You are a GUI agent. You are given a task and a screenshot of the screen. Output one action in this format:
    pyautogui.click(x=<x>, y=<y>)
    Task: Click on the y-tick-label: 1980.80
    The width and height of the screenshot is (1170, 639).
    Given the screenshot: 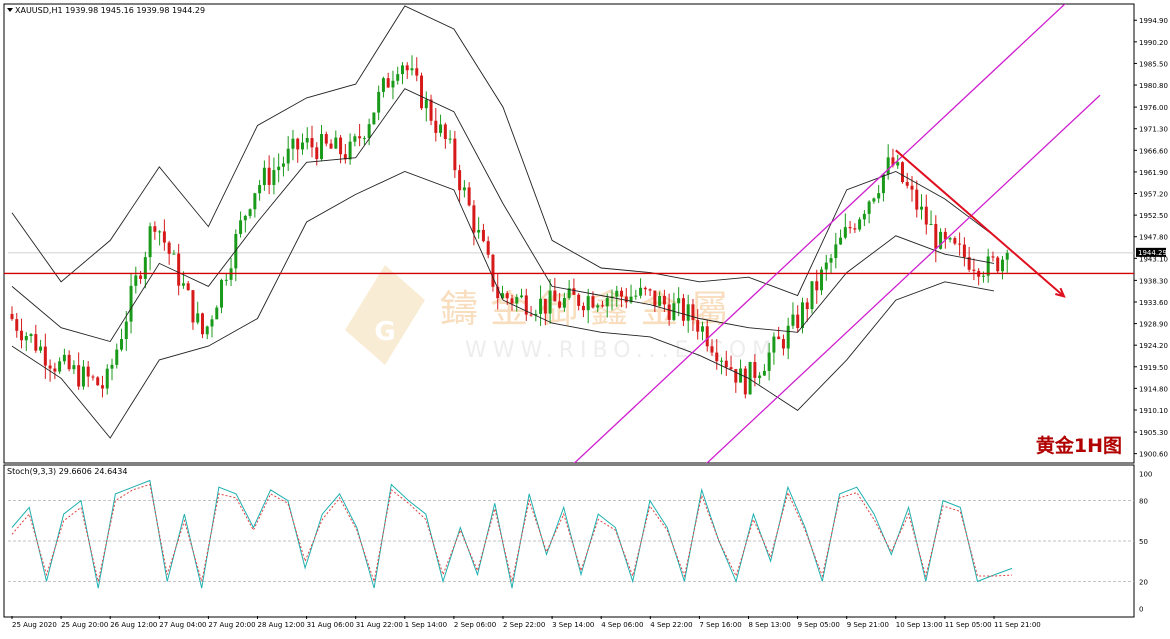 What is the action you would take?
    pyautogui.click(x=1153, y=86)
    